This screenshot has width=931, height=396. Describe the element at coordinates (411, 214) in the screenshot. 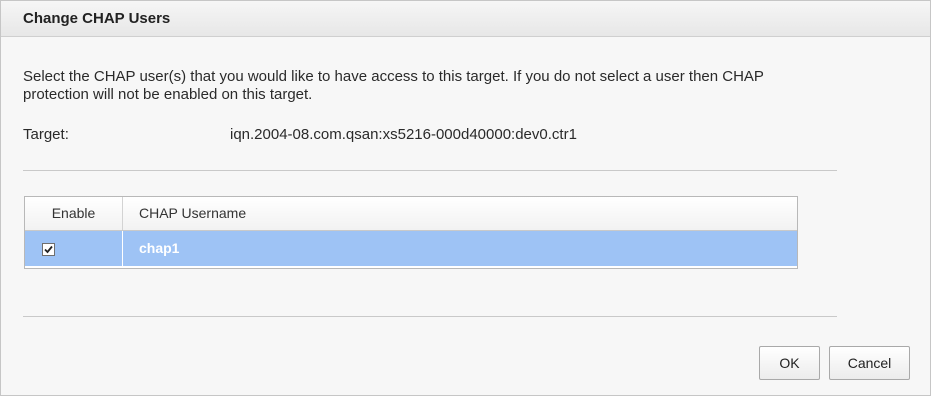

I see `table-header: Enable CHAP Username` at that location.